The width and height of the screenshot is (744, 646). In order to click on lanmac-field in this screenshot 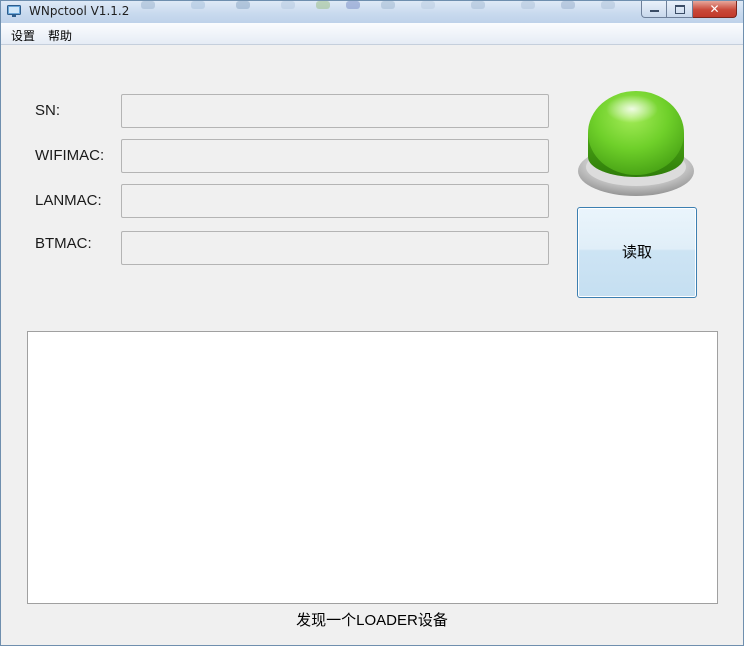, I will do `click(335, 201)`.